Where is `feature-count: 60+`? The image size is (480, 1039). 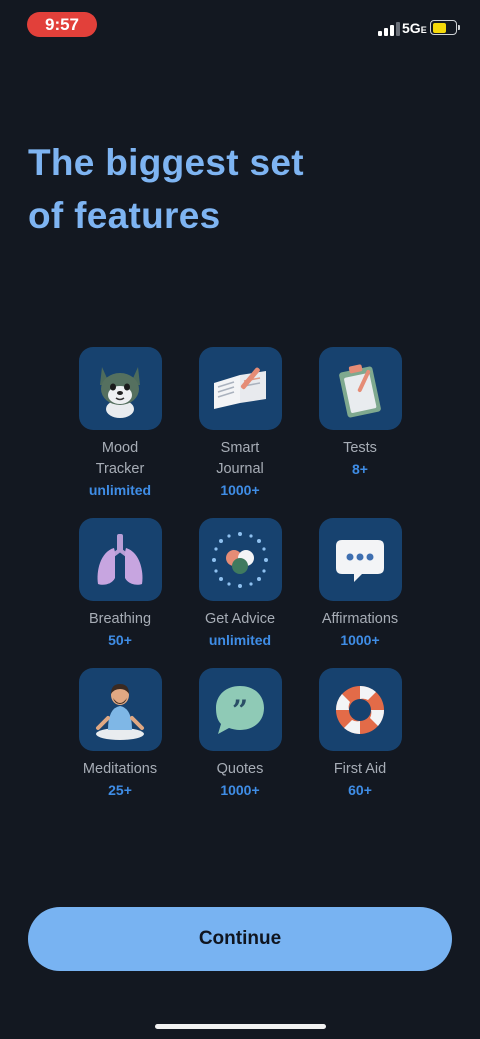 feature-count: 60+ is located at coordinates (360, 790).